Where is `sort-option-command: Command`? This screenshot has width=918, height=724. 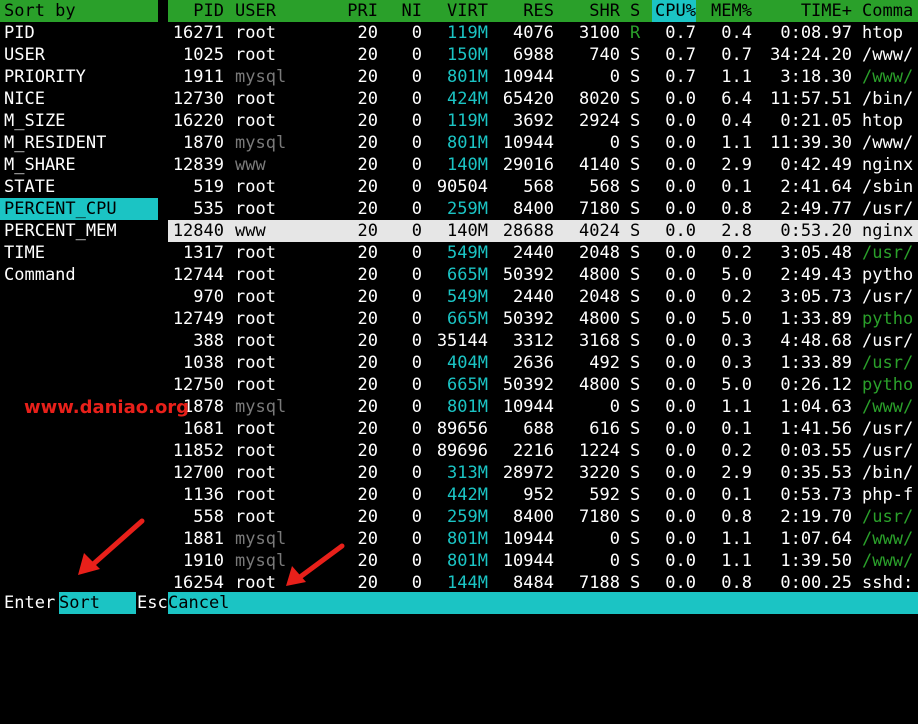 sort-option-command: Command is located at coordinates (79, 275).